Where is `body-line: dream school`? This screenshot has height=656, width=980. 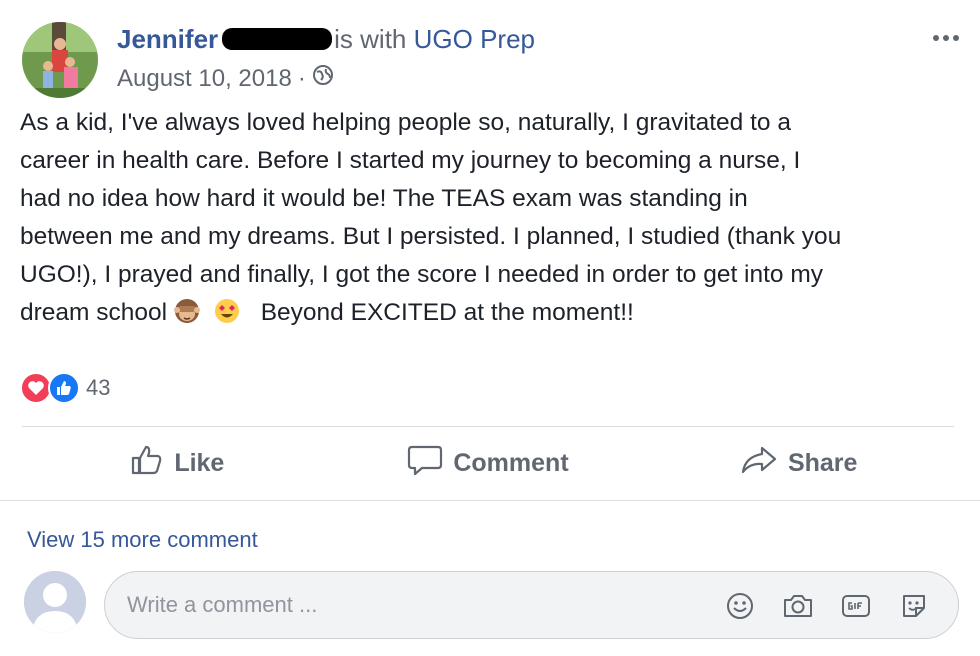
body-line: dream school is located at coordinates (94, 312).